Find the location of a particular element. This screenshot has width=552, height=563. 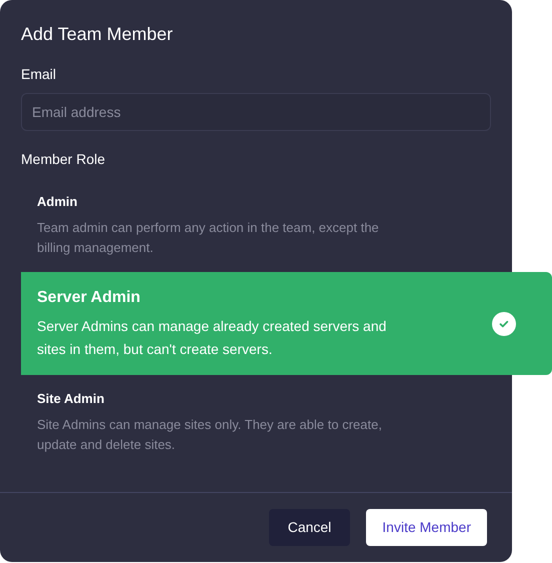

dialog-title: Add Team Member is located at coordinates (97, 34).